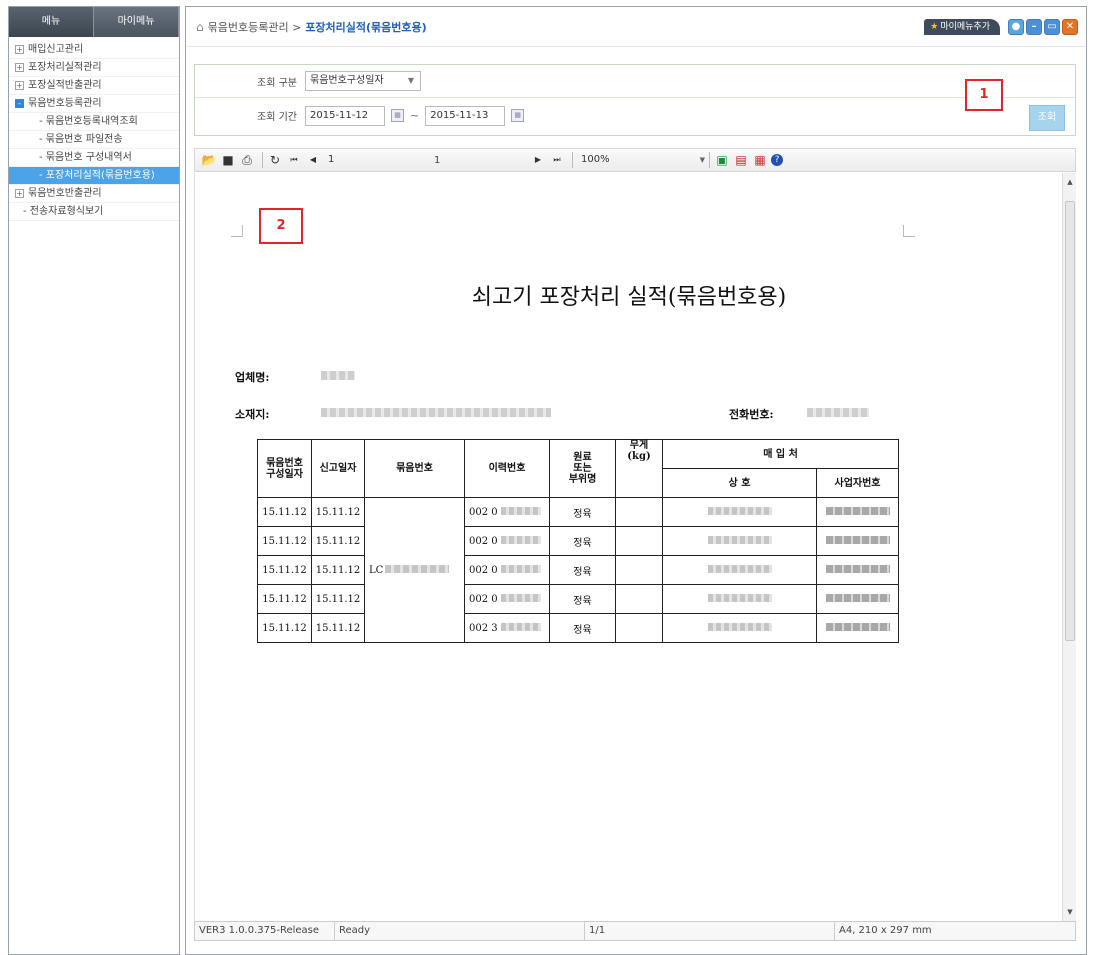  What do you see at coordinates (94, 176) in the screenshot?
I see `sidebar-item: - 포장처리실적(묶음번호용)` at bounding box center [94, 176].